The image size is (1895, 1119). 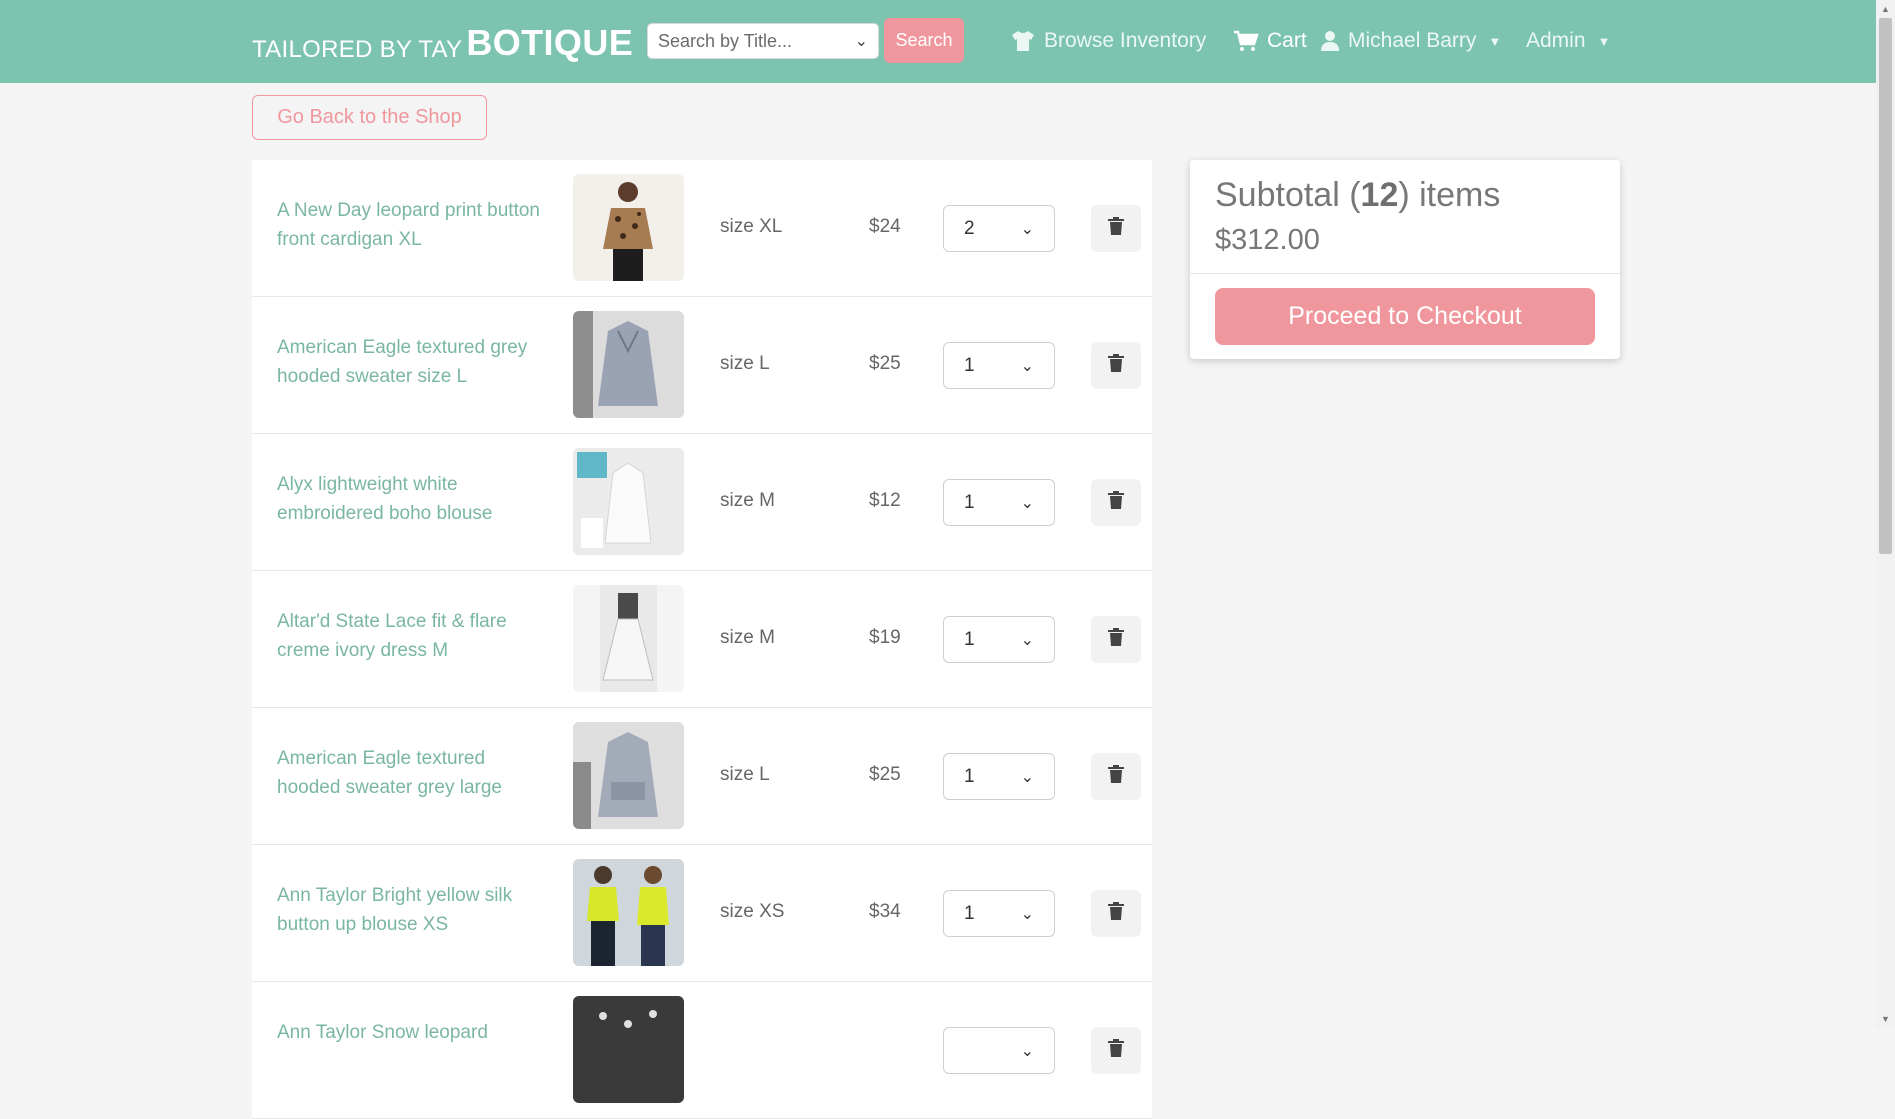 I want to click on page-scrollbar: ▲ ▼, so click(x=1885, y=514).